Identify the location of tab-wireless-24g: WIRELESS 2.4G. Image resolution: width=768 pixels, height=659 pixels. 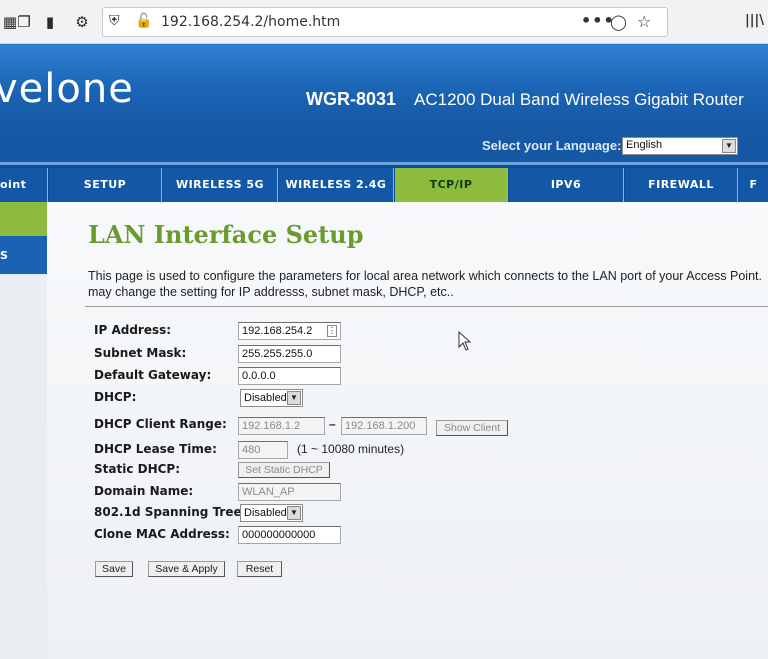
(336, 185).